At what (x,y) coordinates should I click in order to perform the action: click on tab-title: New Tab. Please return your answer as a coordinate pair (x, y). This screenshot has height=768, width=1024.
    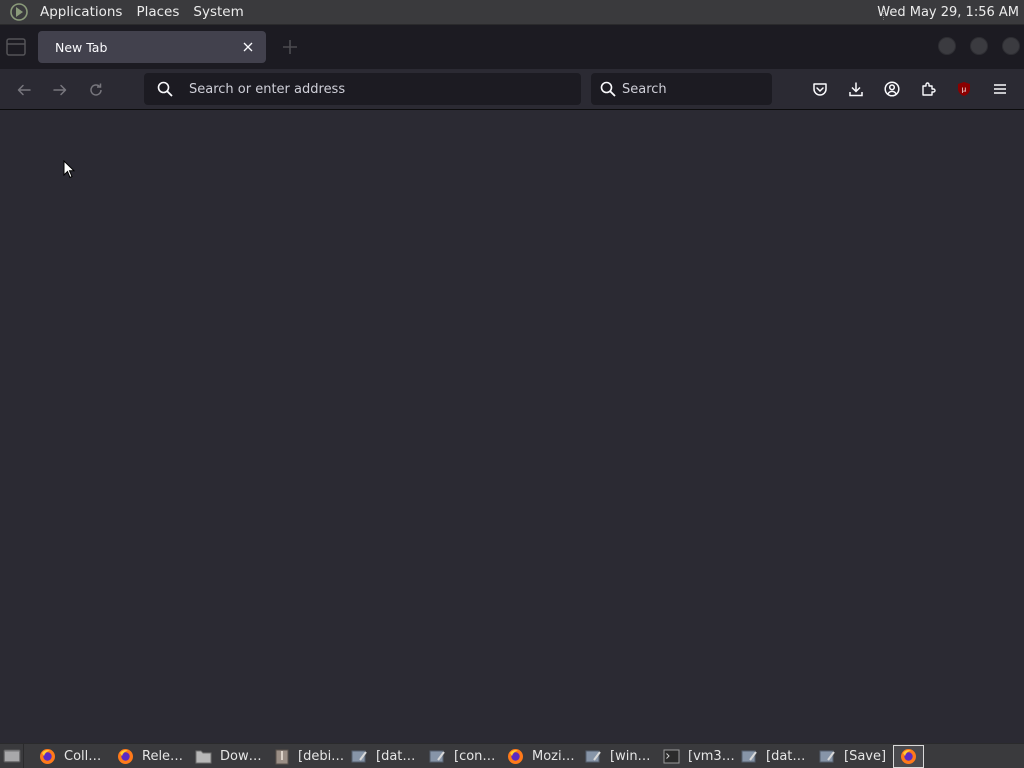
    Looking at the image, I should click on (81, 47).